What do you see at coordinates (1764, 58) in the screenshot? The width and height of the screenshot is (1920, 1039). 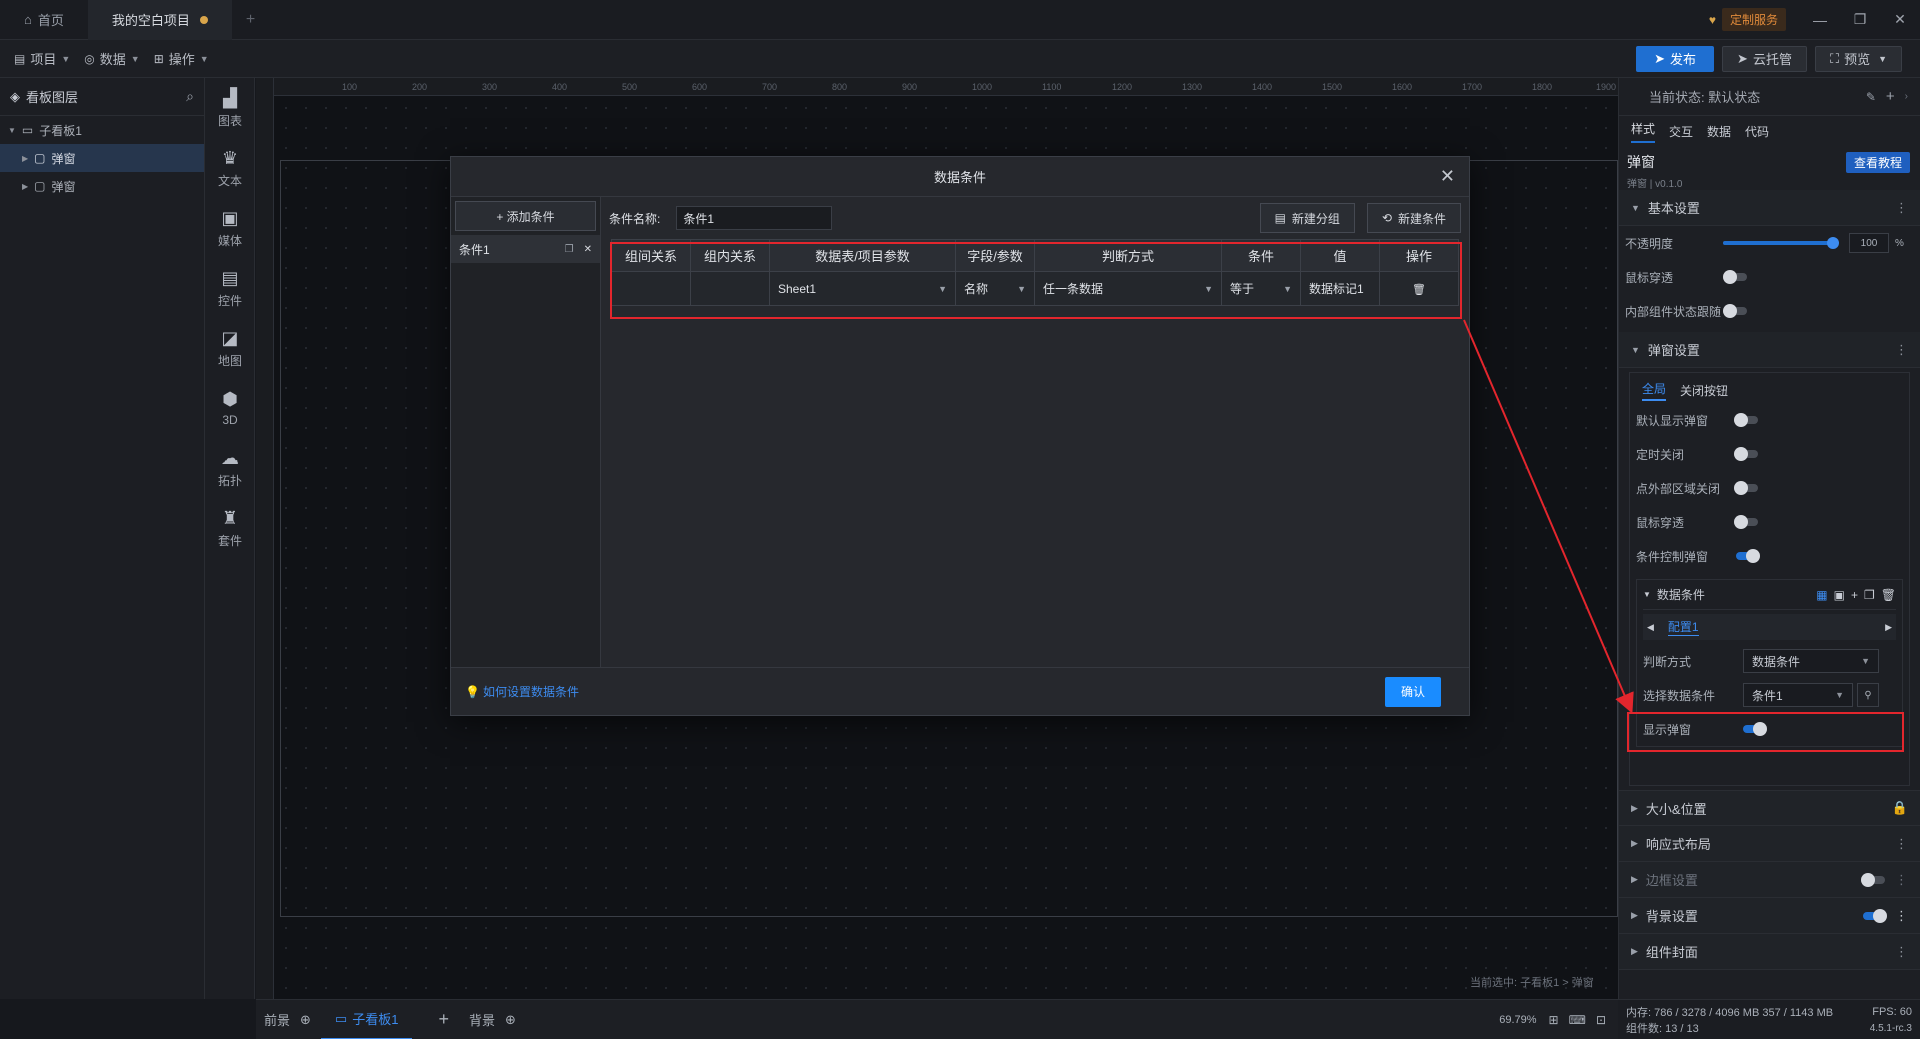 I see `cloud-host-button: ➤ 云托管` at bounding box center [1764, 58].